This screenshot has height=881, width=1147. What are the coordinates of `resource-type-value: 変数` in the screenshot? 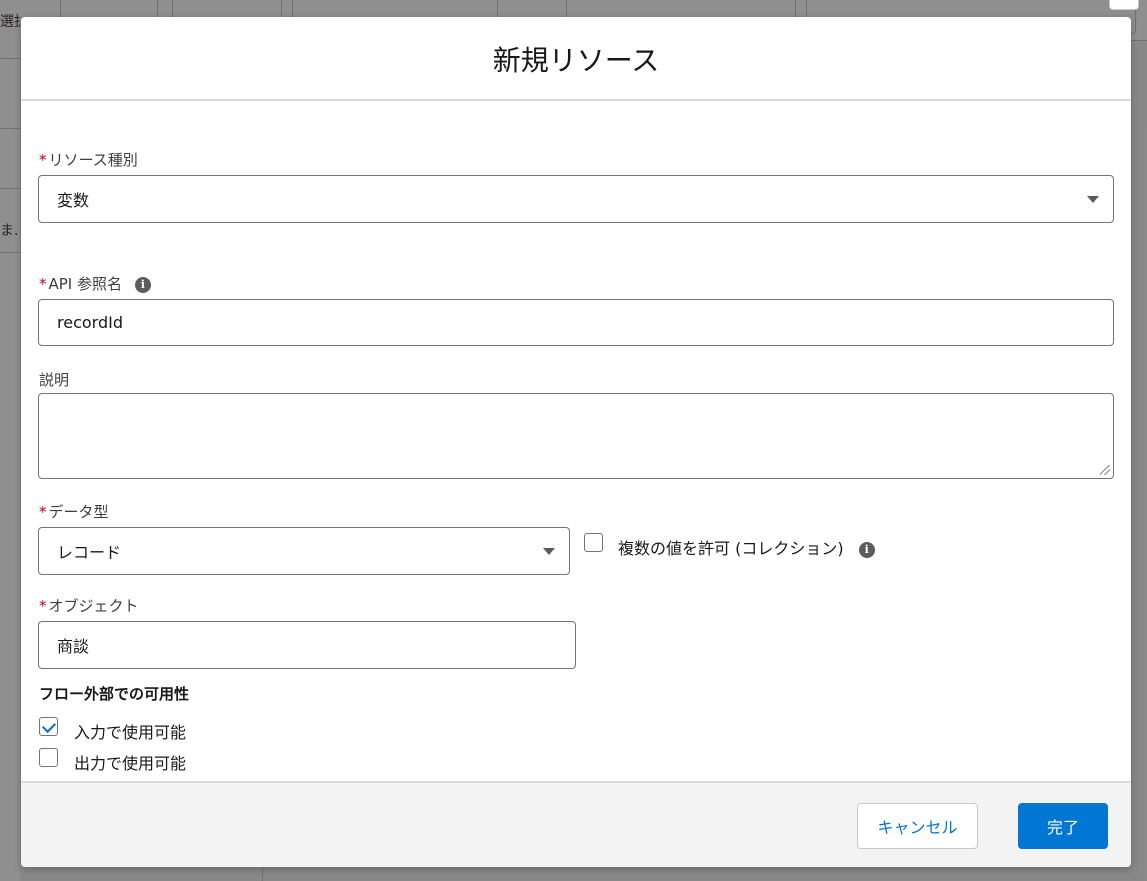 It's located at (73, 200).